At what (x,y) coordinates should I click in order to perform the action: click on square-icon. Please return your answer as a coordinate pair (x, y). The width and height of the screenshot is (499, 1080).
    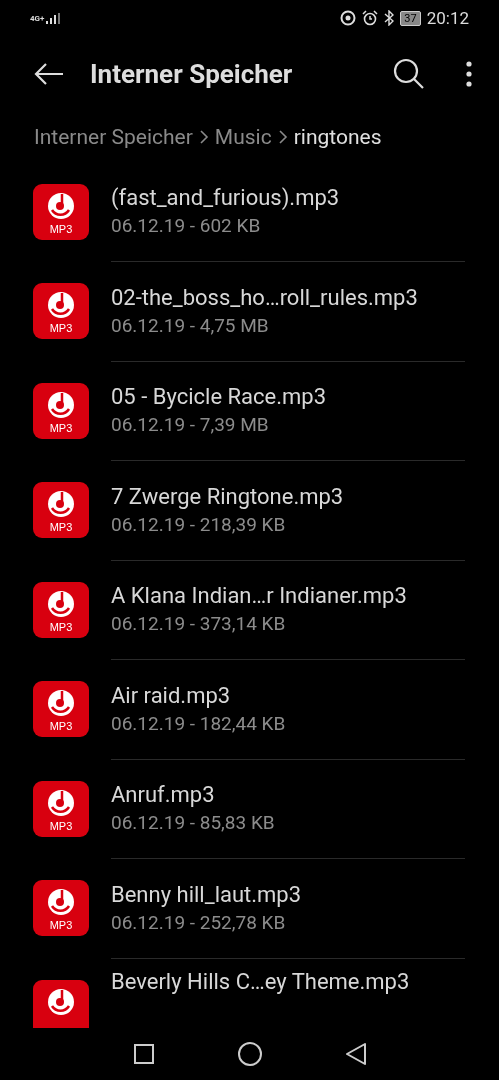
    Looking at the image, I should click on (143, 1054).